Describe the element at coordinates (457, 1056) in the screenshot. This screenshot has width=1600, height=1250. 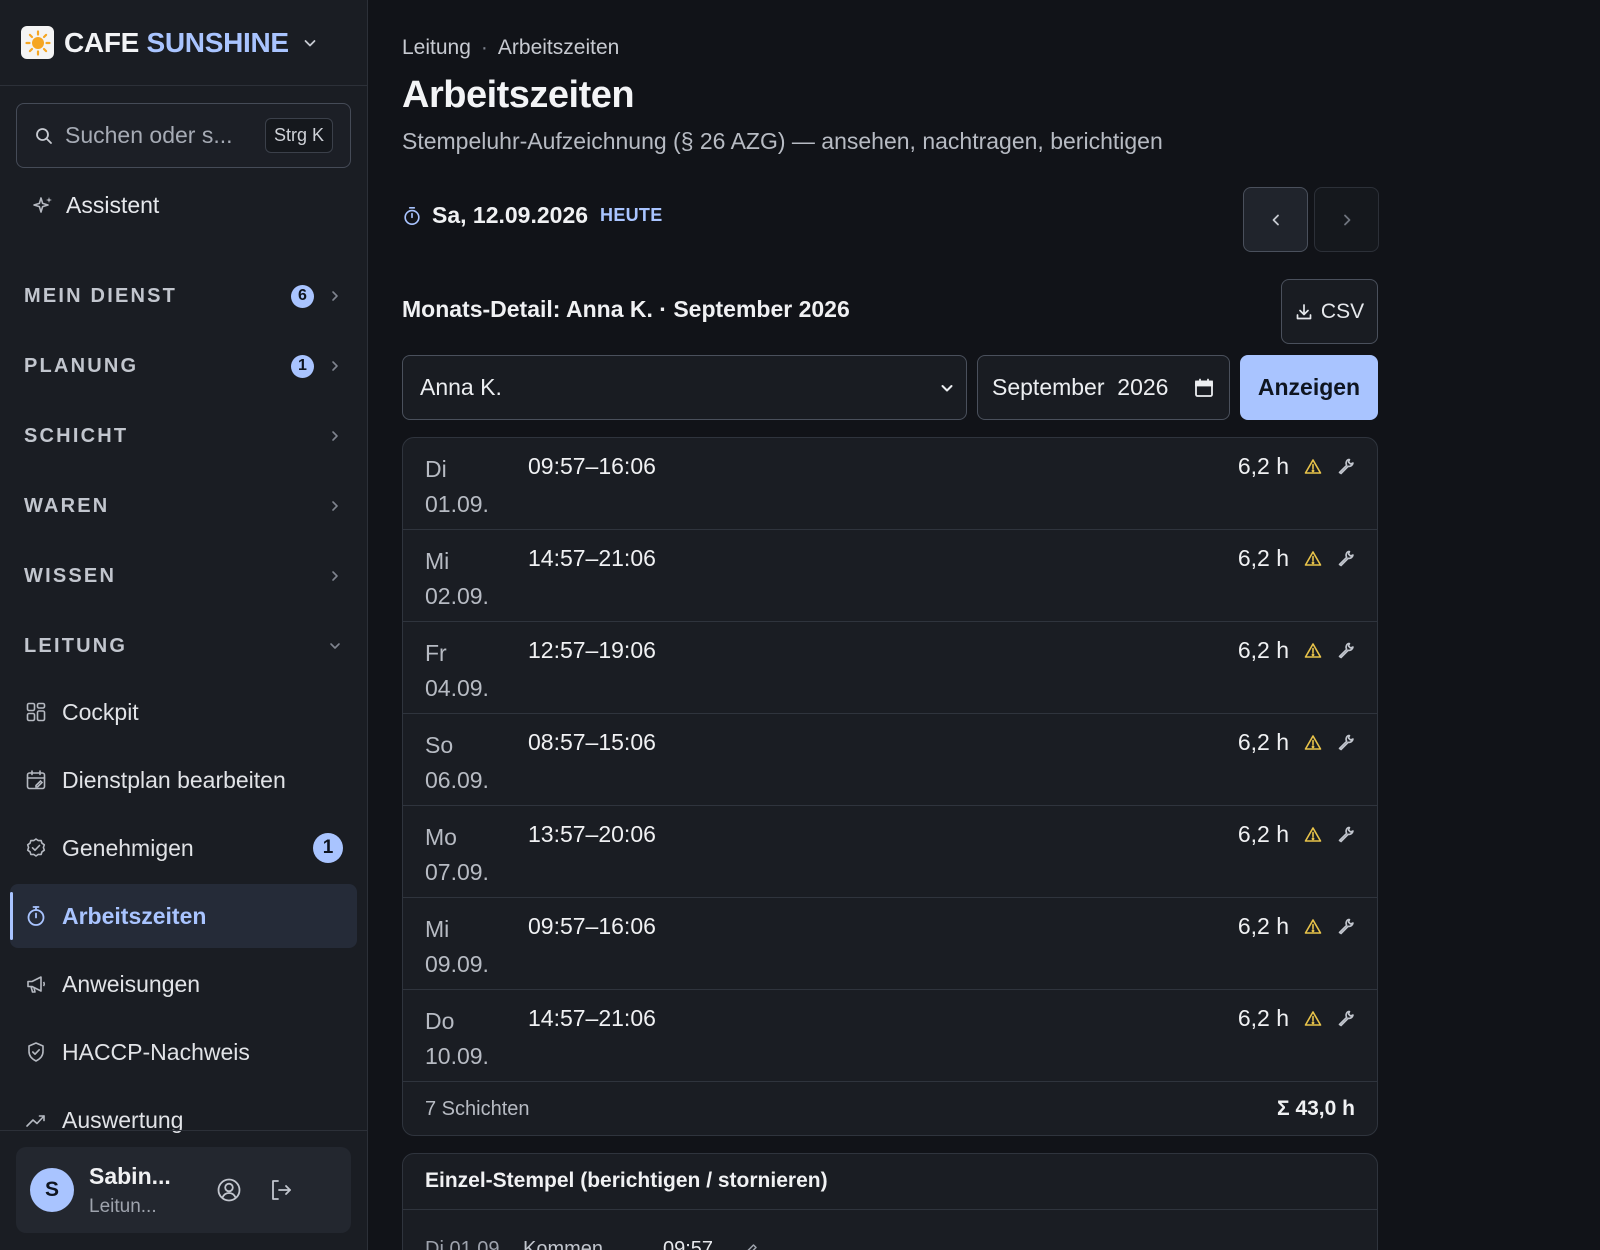
I see `shift-date: 10.09.` at that location.